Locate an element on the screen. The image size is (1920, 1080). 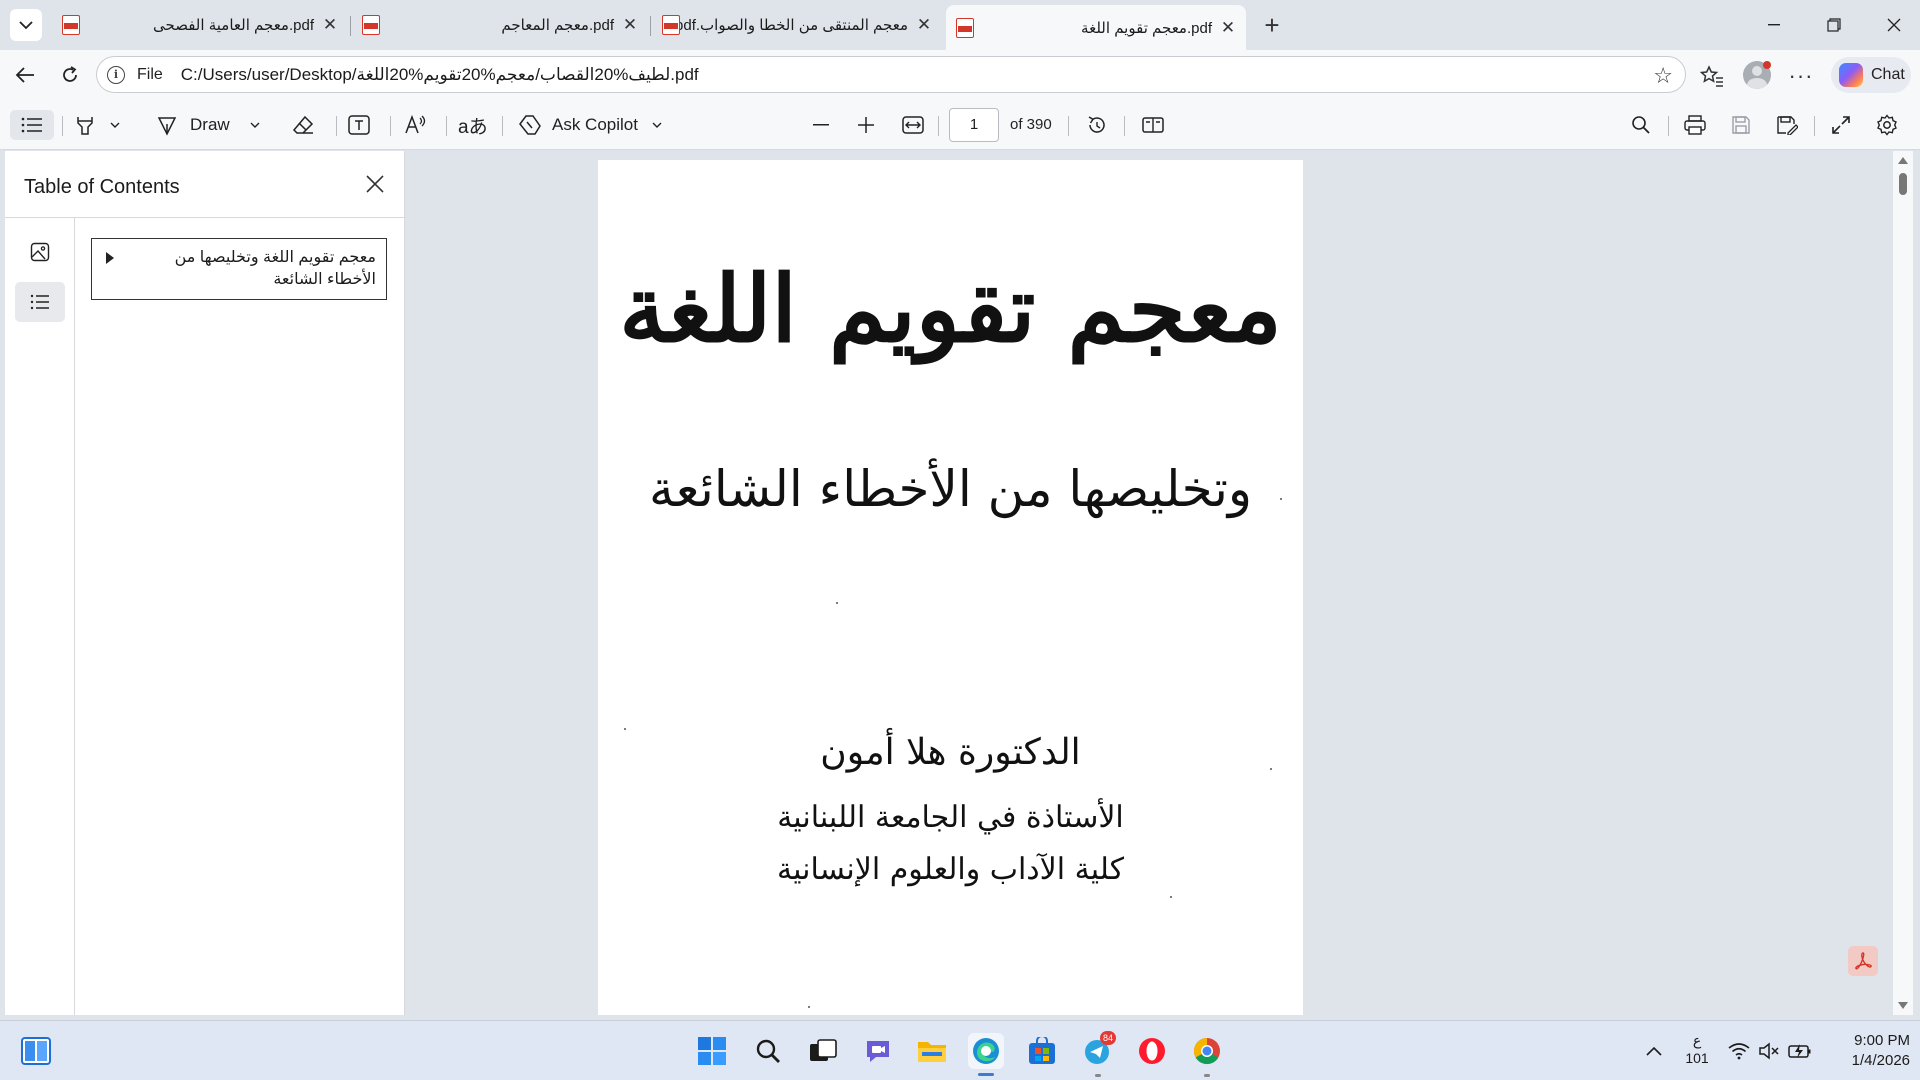
system-clock: 9:00 PM 1/4/2026 is located at coordinates (1870, 1051).